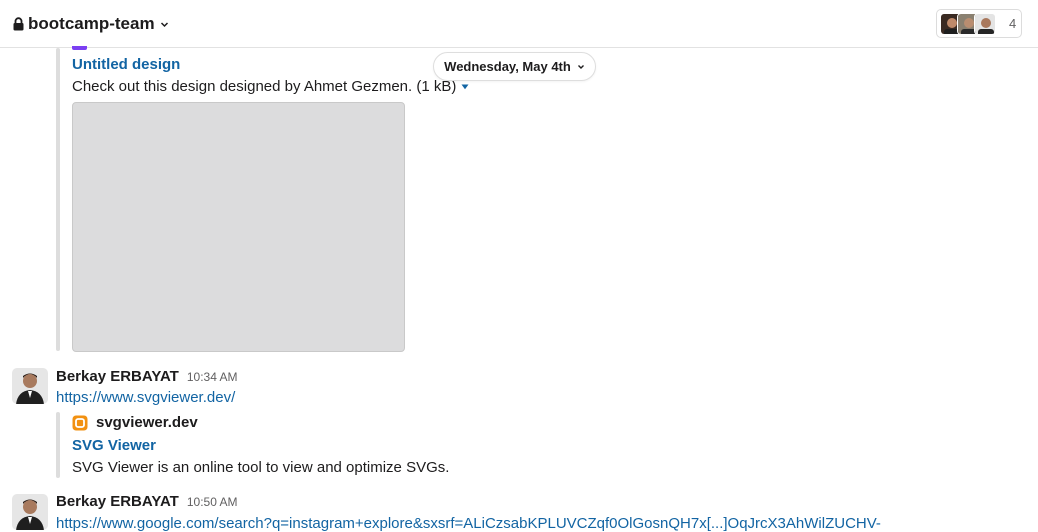  What do you see at coordinates (58, 445) in the screenshot?
I see `unfurl-bar` at bounding box center [58, 445].